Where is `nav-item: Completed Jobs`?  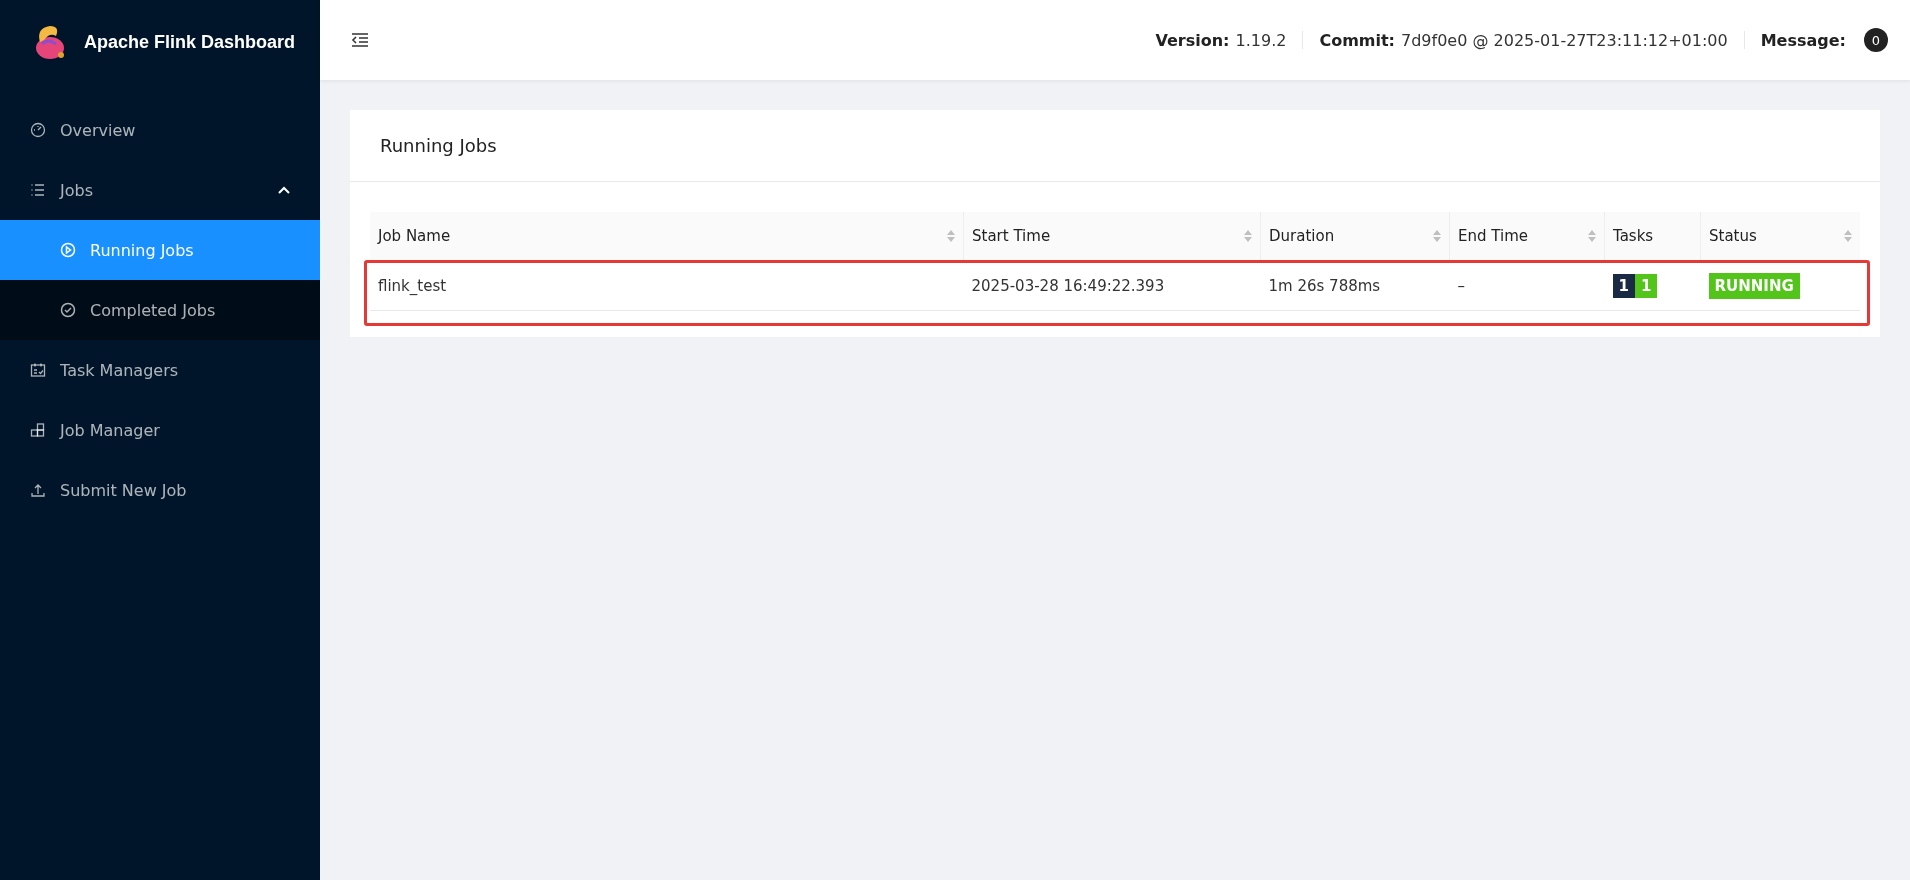
nav-item: Completed Jobs is located at coordinates (160, 310).